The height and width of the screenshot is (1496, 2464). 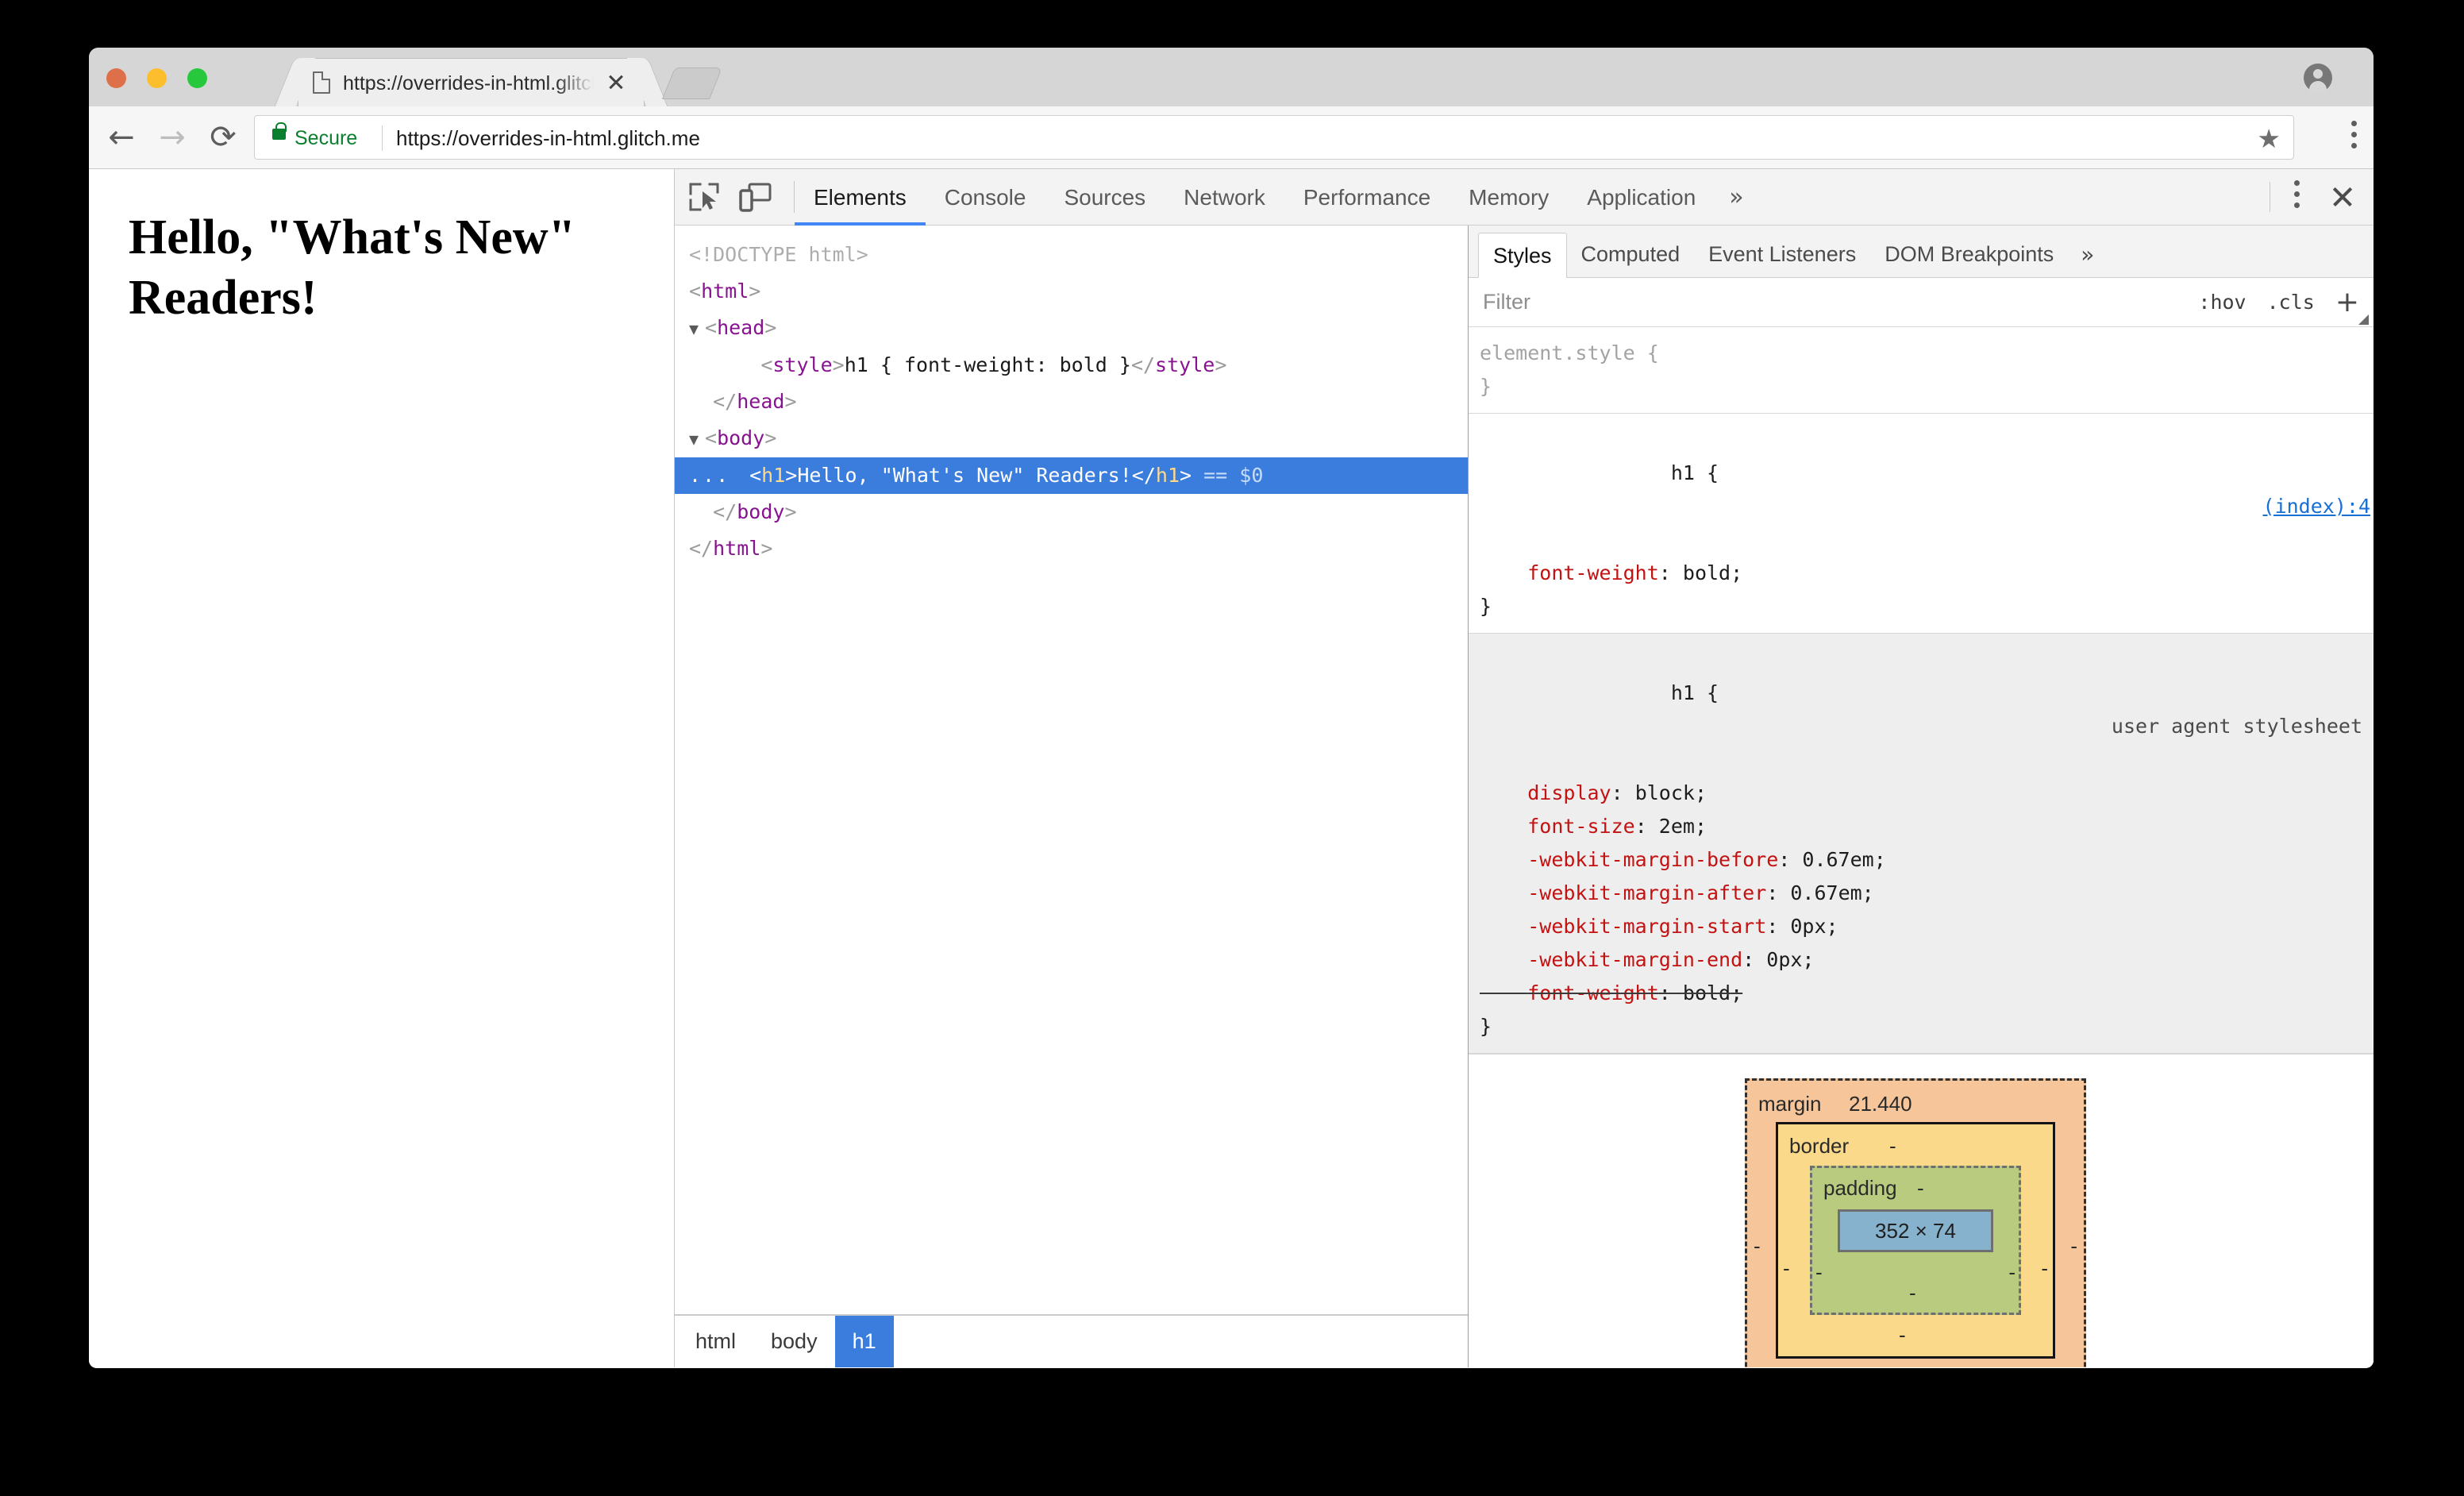 I want to click on box-model-margin: margin 21.440 21.440 - - border - - -, so click(x=1915, y=1222).